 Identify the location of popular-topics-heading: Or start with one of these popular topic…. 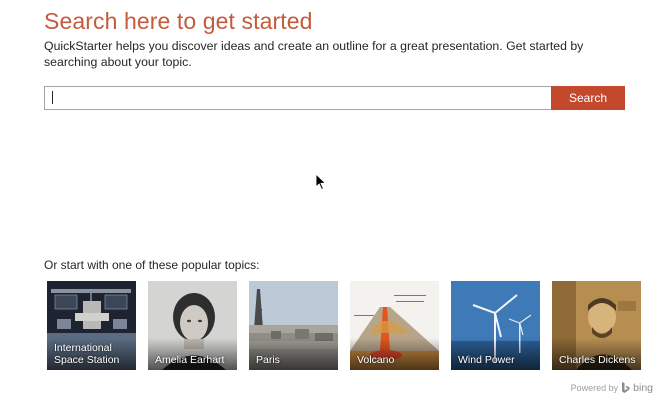
(152, 265).